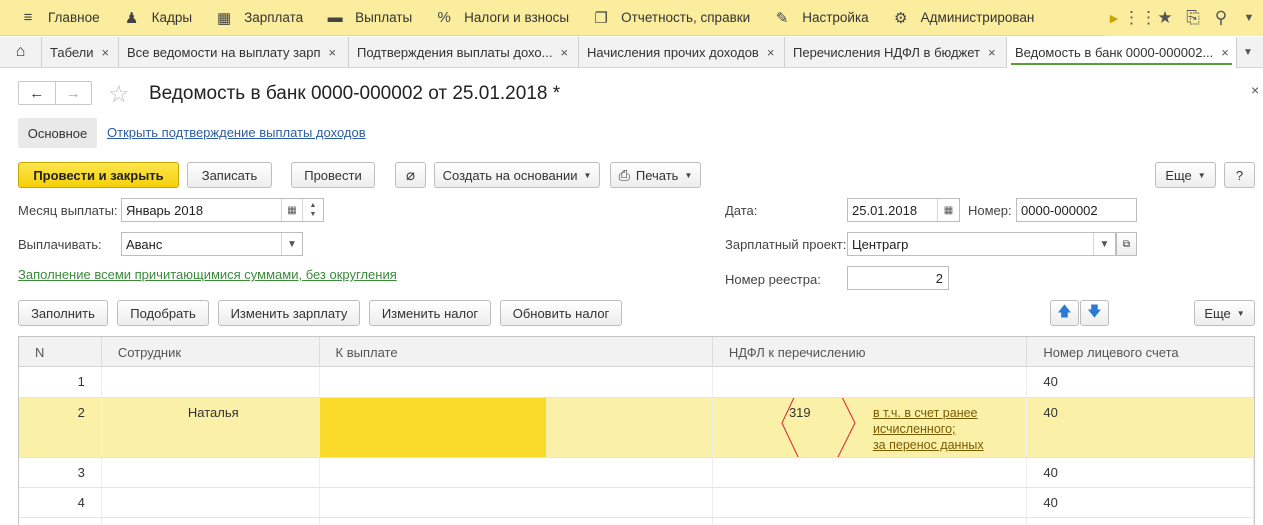 This screenshot has height=525, width=1263. I want to click on open-icon: ⧉, so click(1126, 244).